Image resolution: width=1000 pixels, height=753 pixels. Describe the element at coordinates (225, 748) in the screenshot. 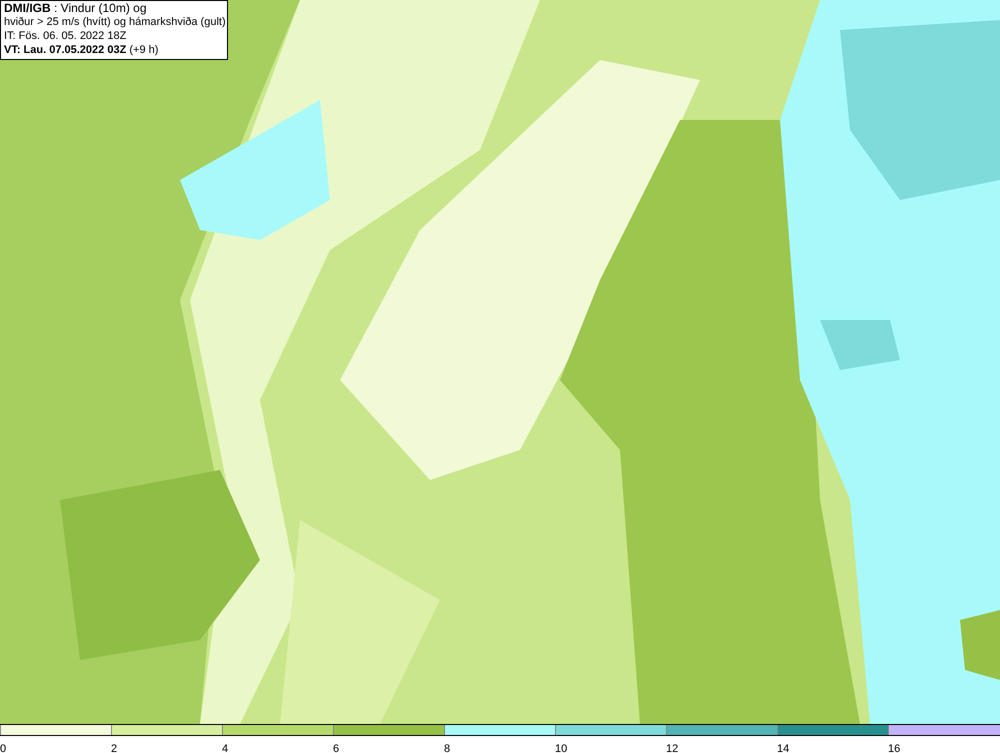

I see `legend-tick-label: 4` at that location.